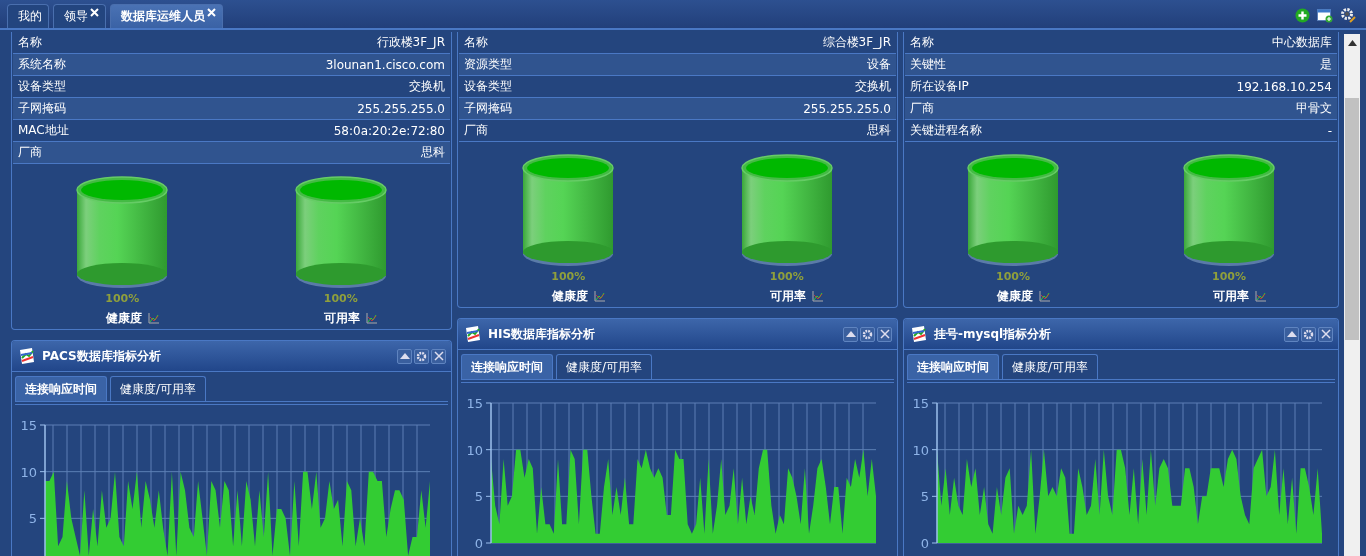 This screenshot has height=556, width=1366. What do you see at coordinates (1314, 108) in the screenshot?
I see `field-value: 甲骨文` at bounding box center [1314, 108].